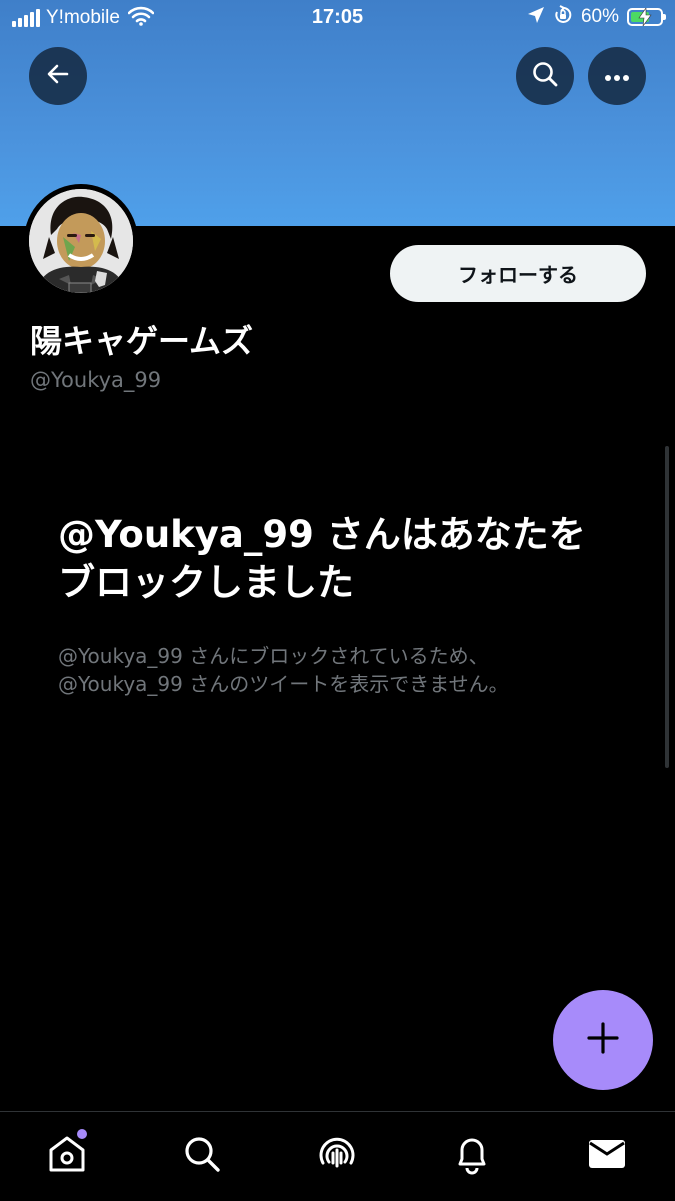  I want to click on search-button, so click(545, 76).